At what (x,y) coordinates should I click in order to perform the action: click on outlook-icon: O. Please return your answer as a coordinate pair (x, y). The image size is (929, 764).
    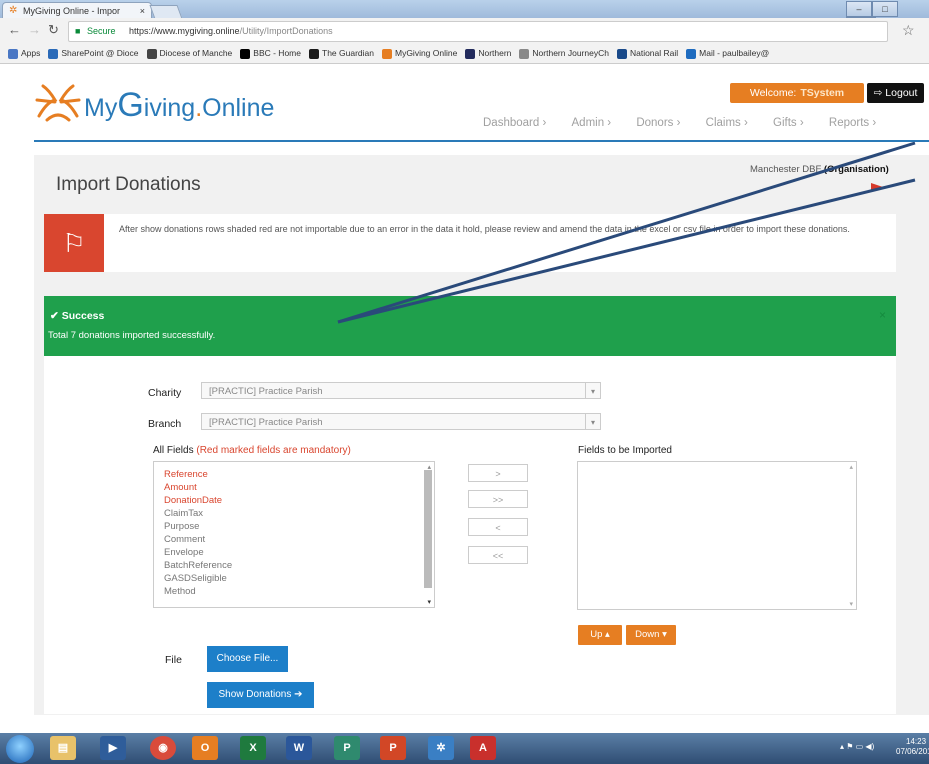
    Looking at the image, I should click on (205, 748).